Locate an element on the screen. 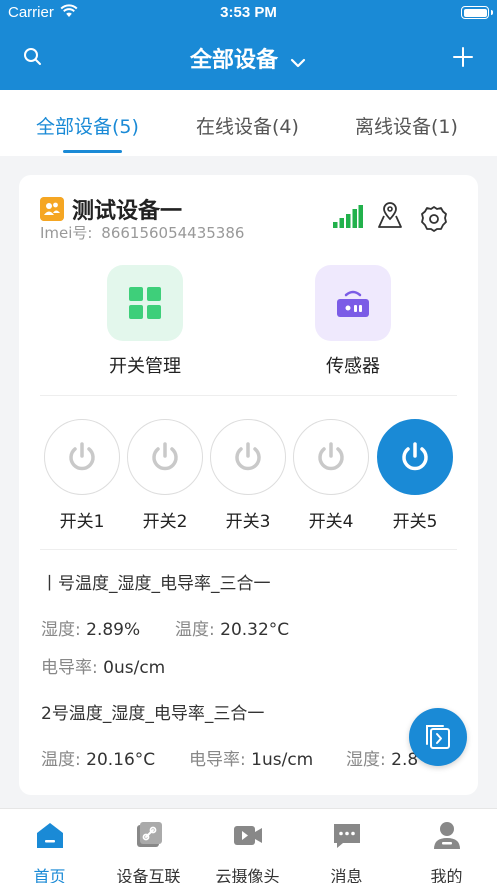  bottom-tab-bar: 首页 设备互联 云摄像头 消息 我的 is located at coordinates (248, 845).